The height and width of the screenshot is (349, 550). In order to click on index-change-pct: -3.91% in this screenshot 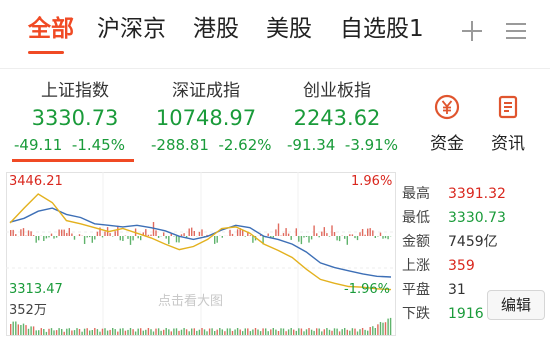, I will do `click(371, 145)`.